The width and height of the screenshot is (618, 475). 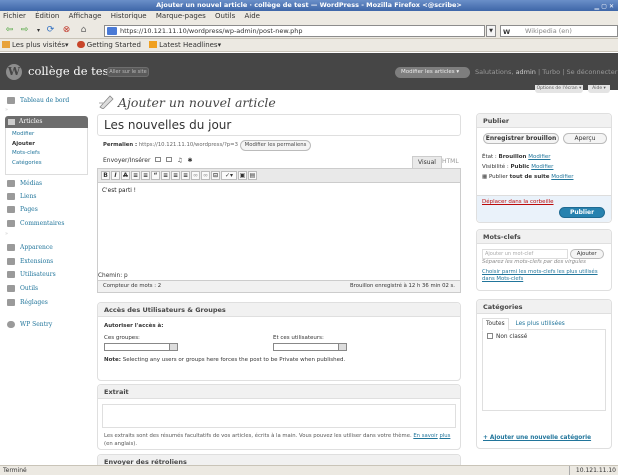 I want to click on sidebar-item-medias: Médias, so click(x=47, y=183).